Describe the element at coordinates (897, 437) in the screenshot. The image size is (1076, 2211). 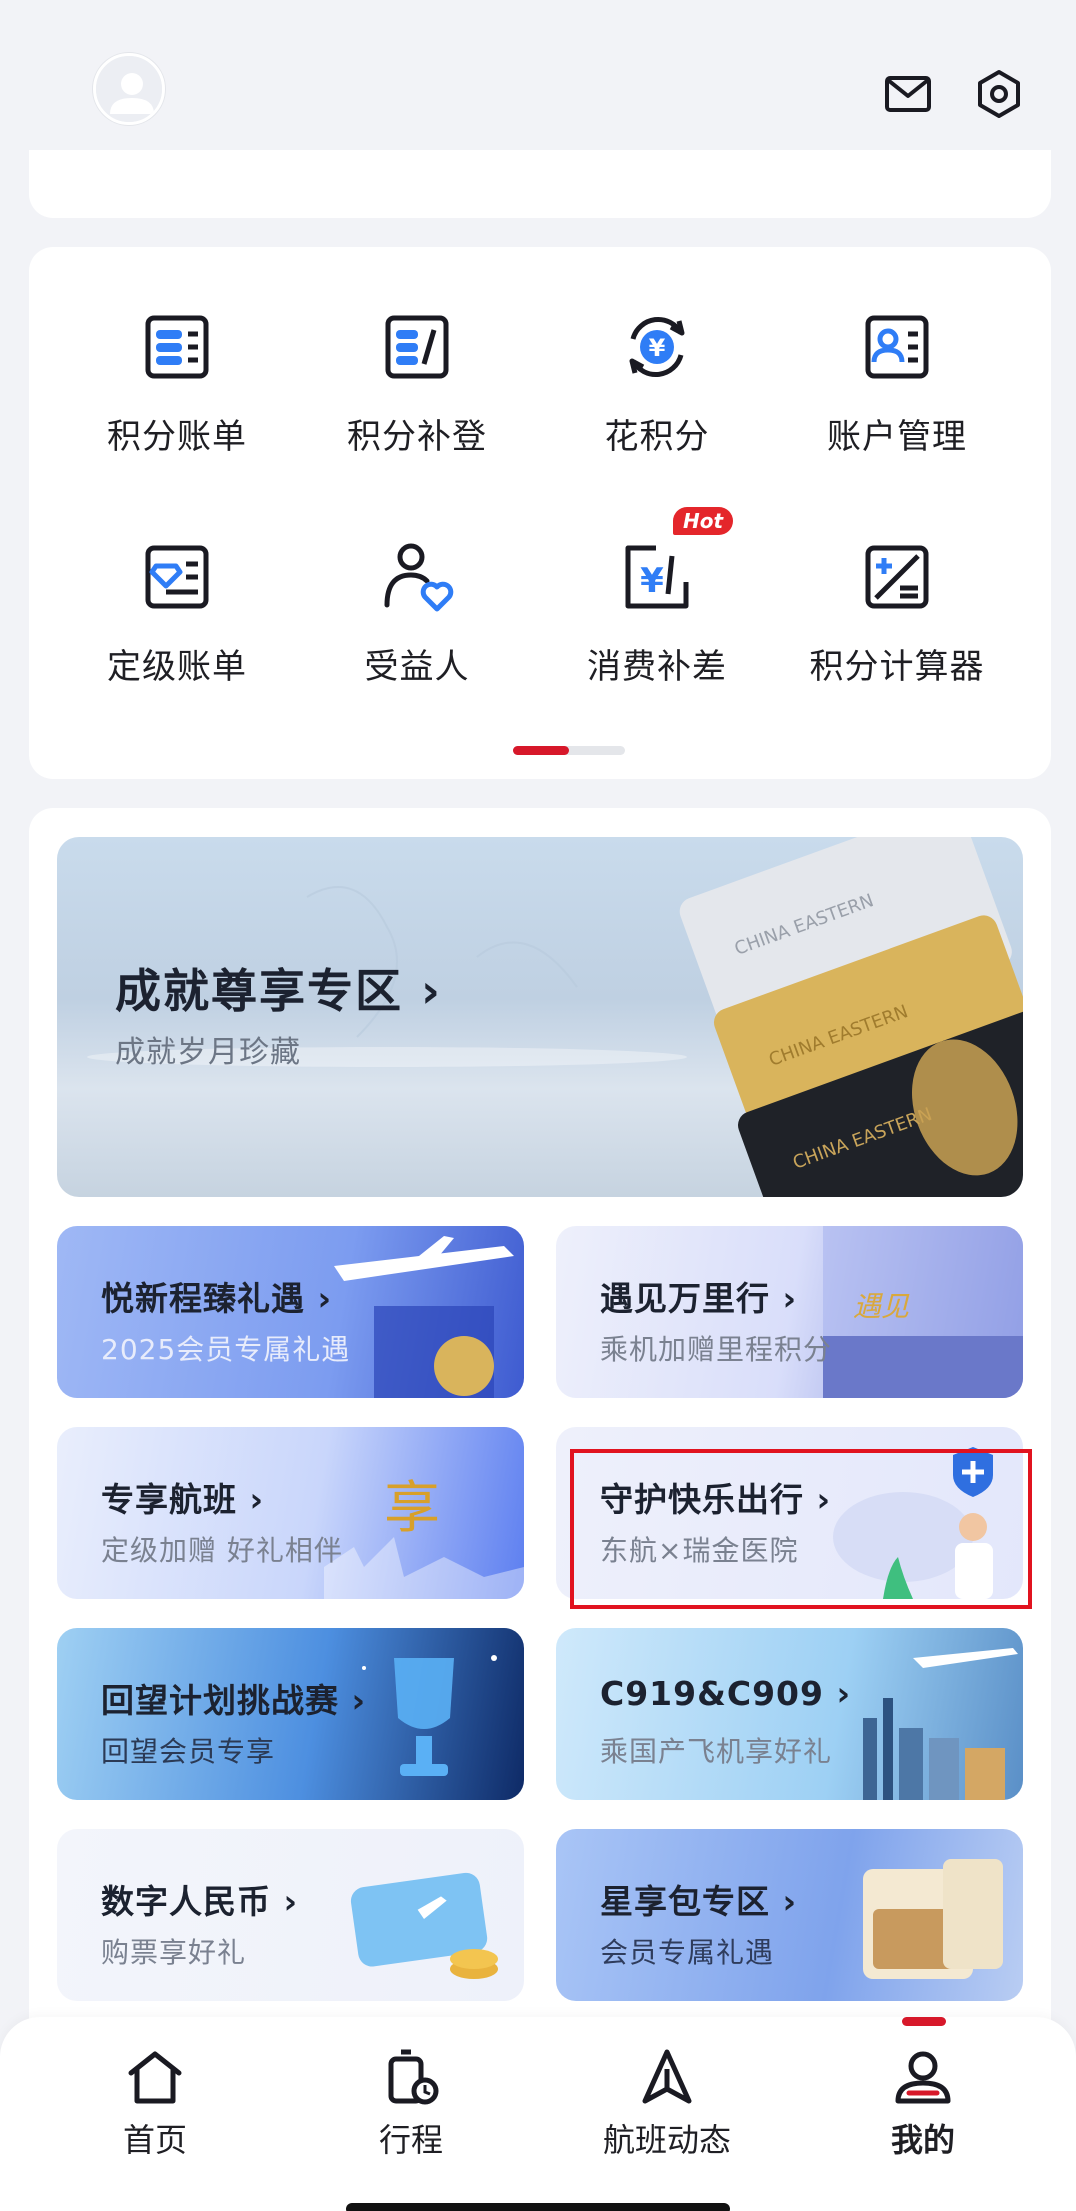
I see `service-label: 账户管理` at that location.